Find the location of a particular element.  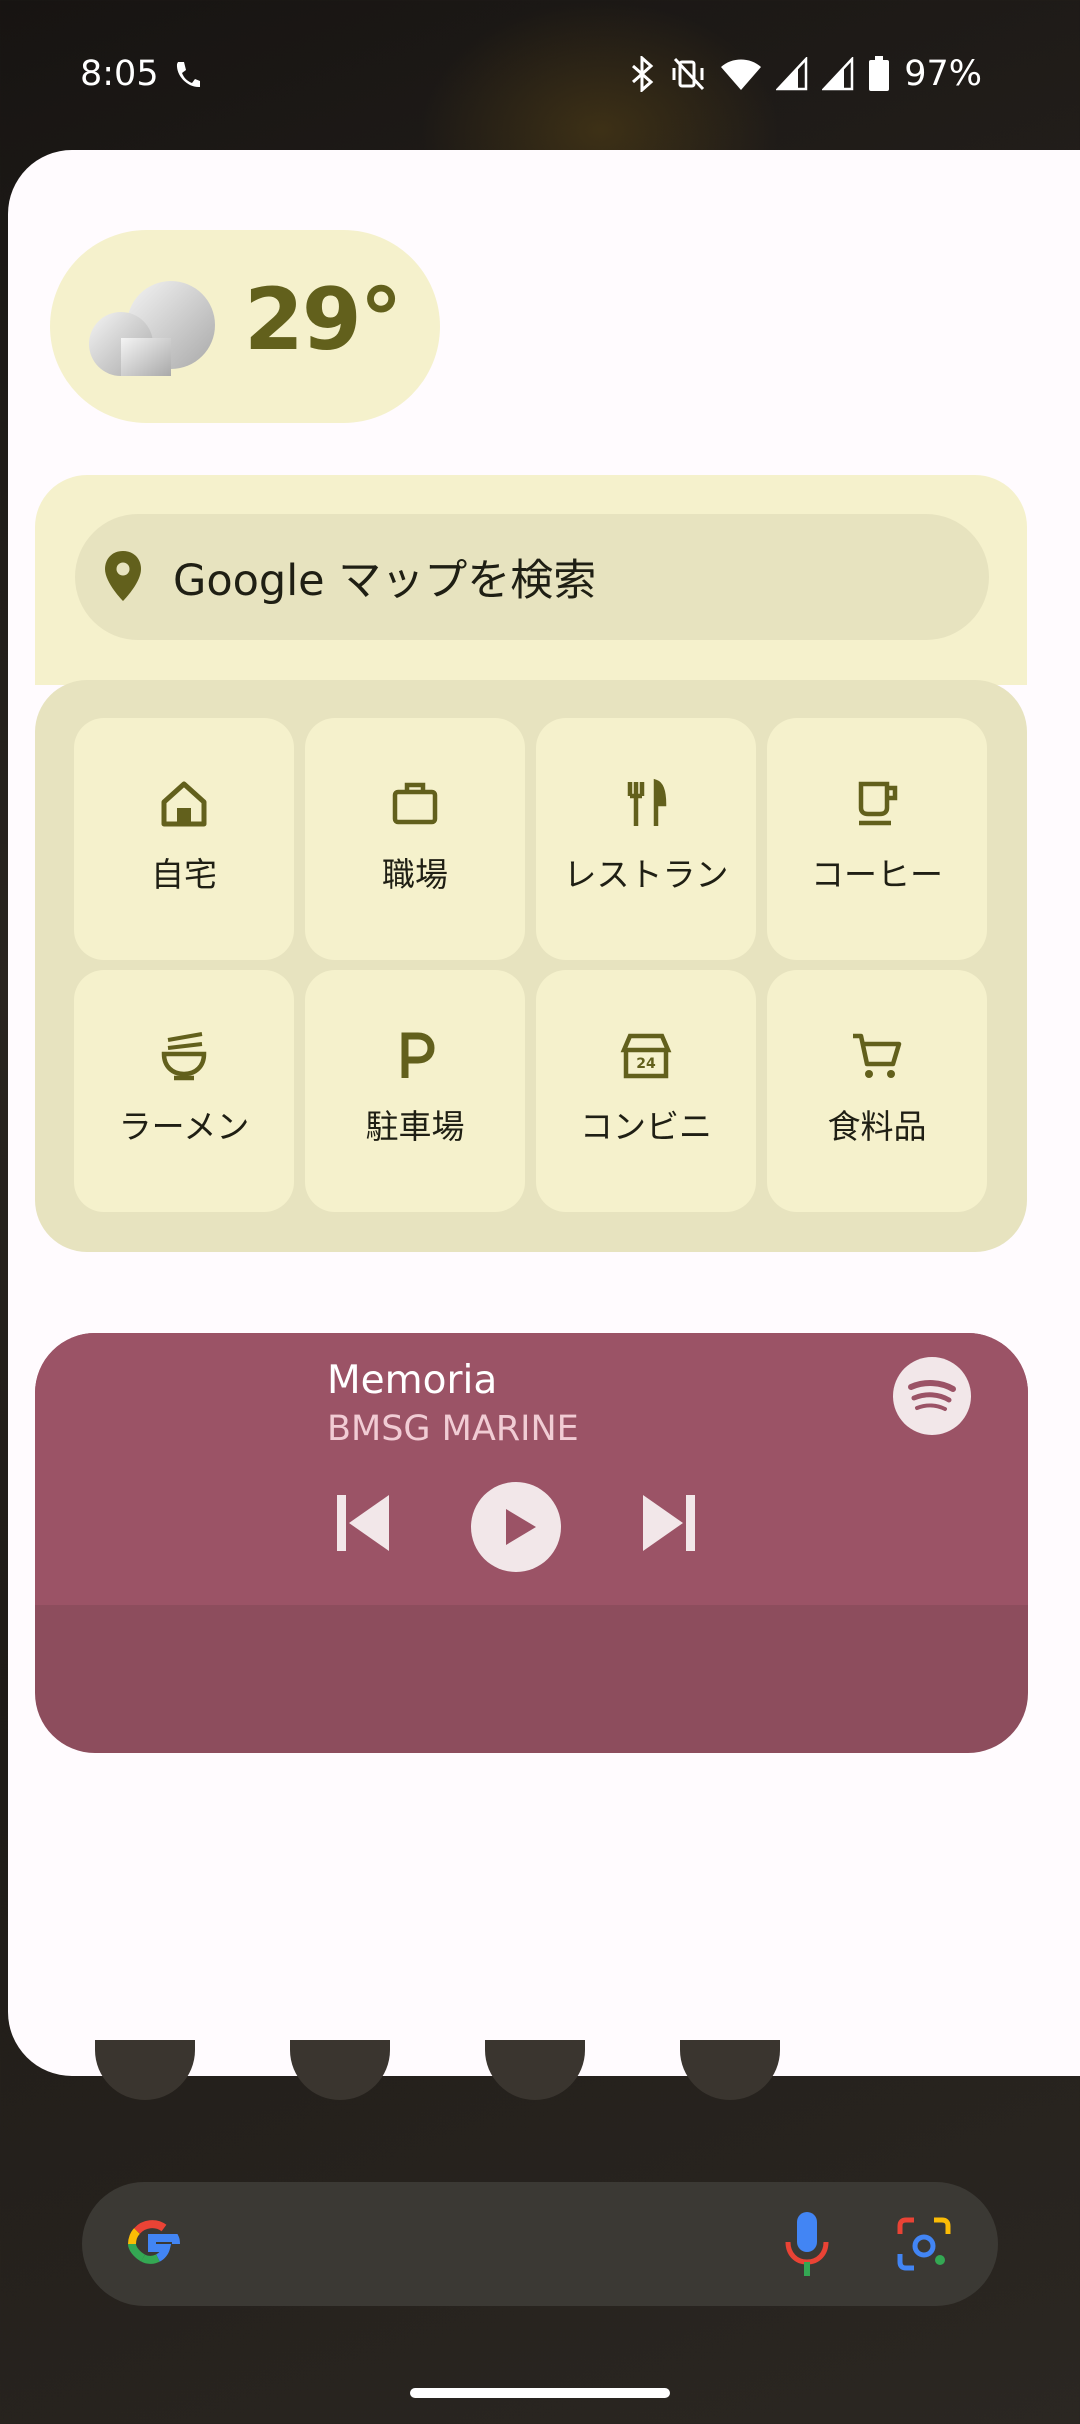

shortcut-label: コーヒー is located at coordinates (877, 874).